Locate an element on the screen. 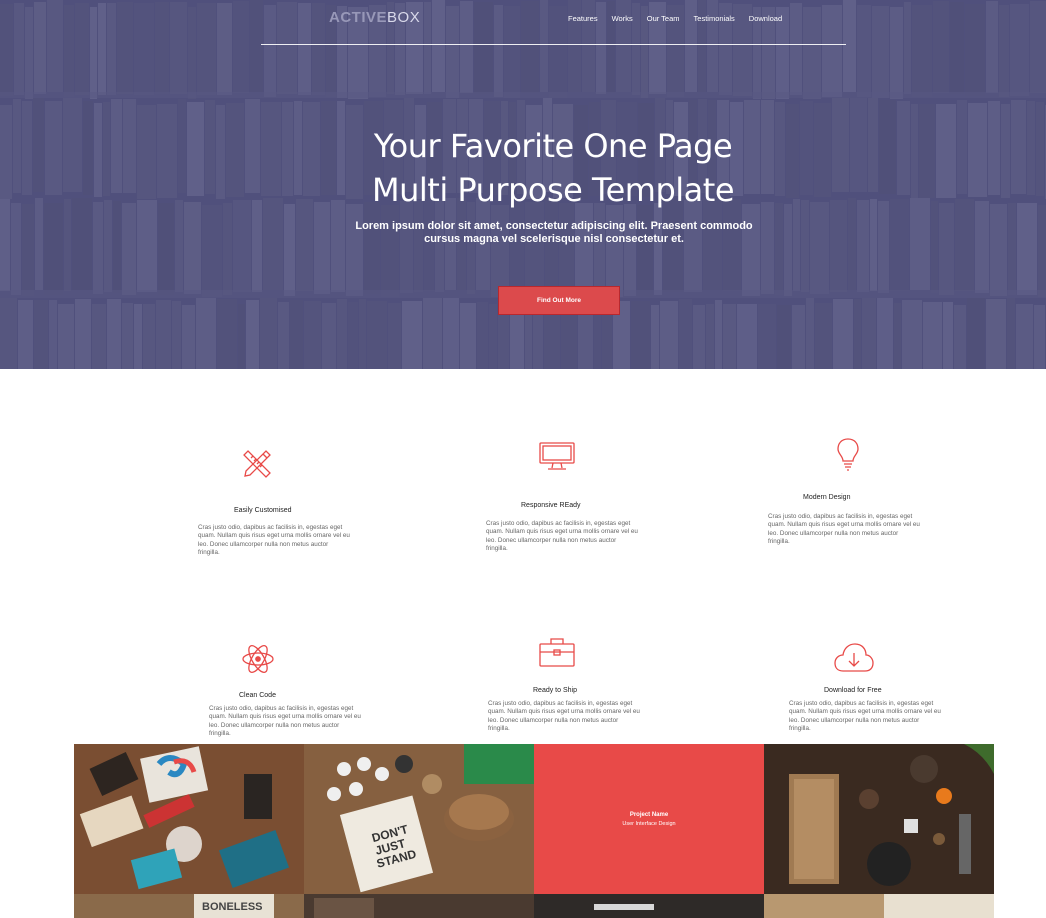  logo-text-box: BOX is located at coordinates (404, 17).